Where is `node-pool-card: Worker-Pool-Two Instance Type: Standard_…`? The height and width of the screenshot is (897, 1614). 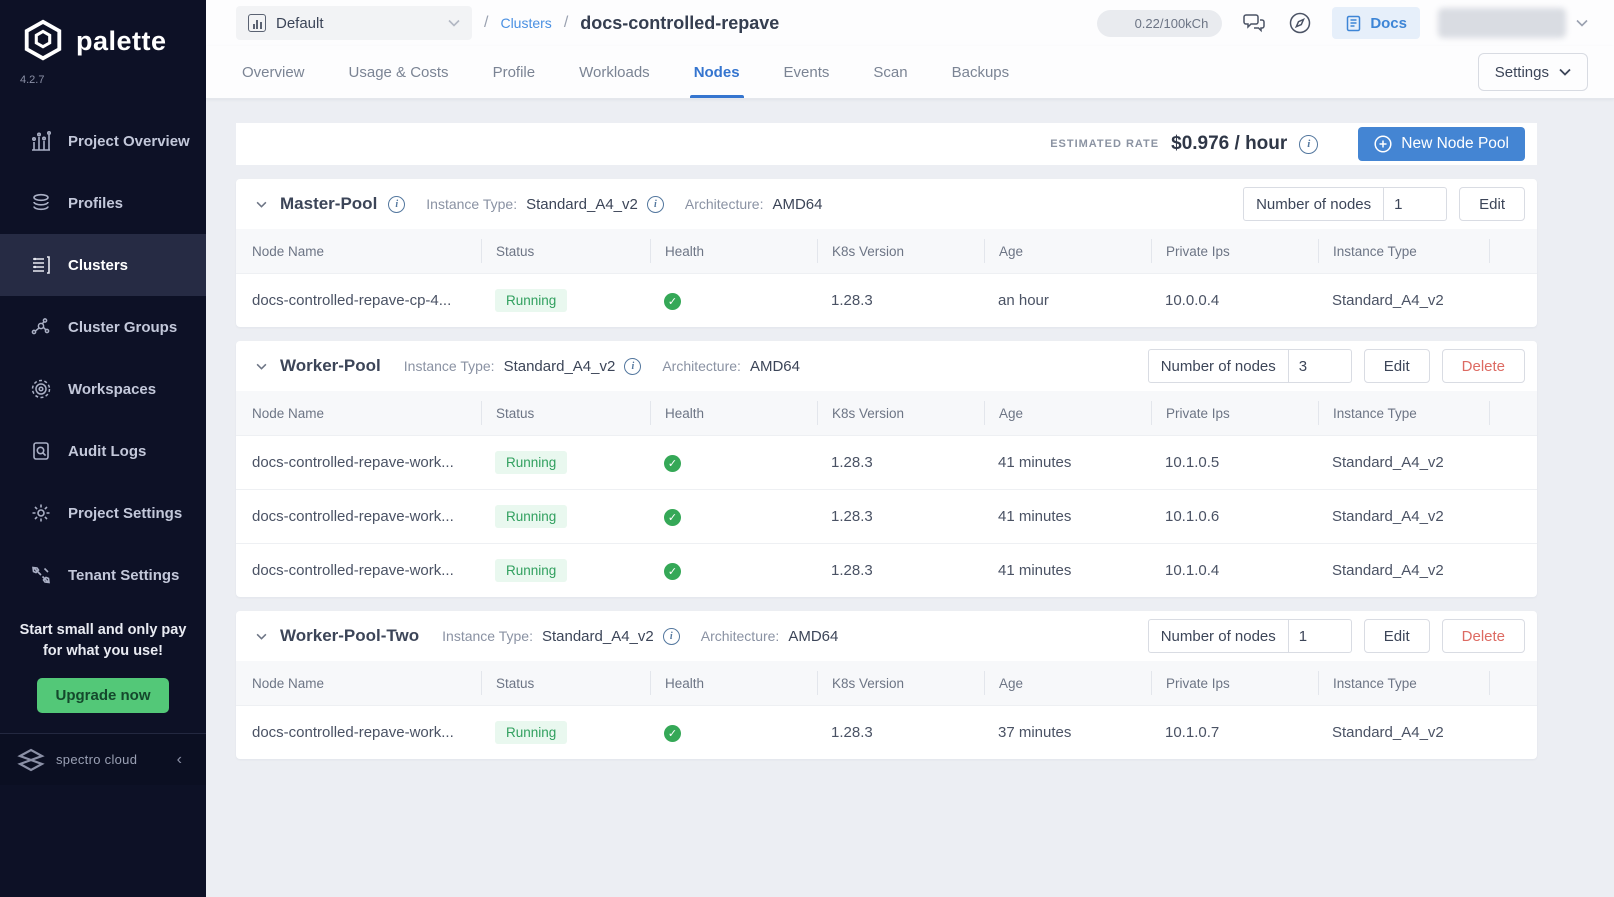
node-pool-card: Worker-Pool-Two Instance Type: Standard_… is located at coordinates (886, 685).